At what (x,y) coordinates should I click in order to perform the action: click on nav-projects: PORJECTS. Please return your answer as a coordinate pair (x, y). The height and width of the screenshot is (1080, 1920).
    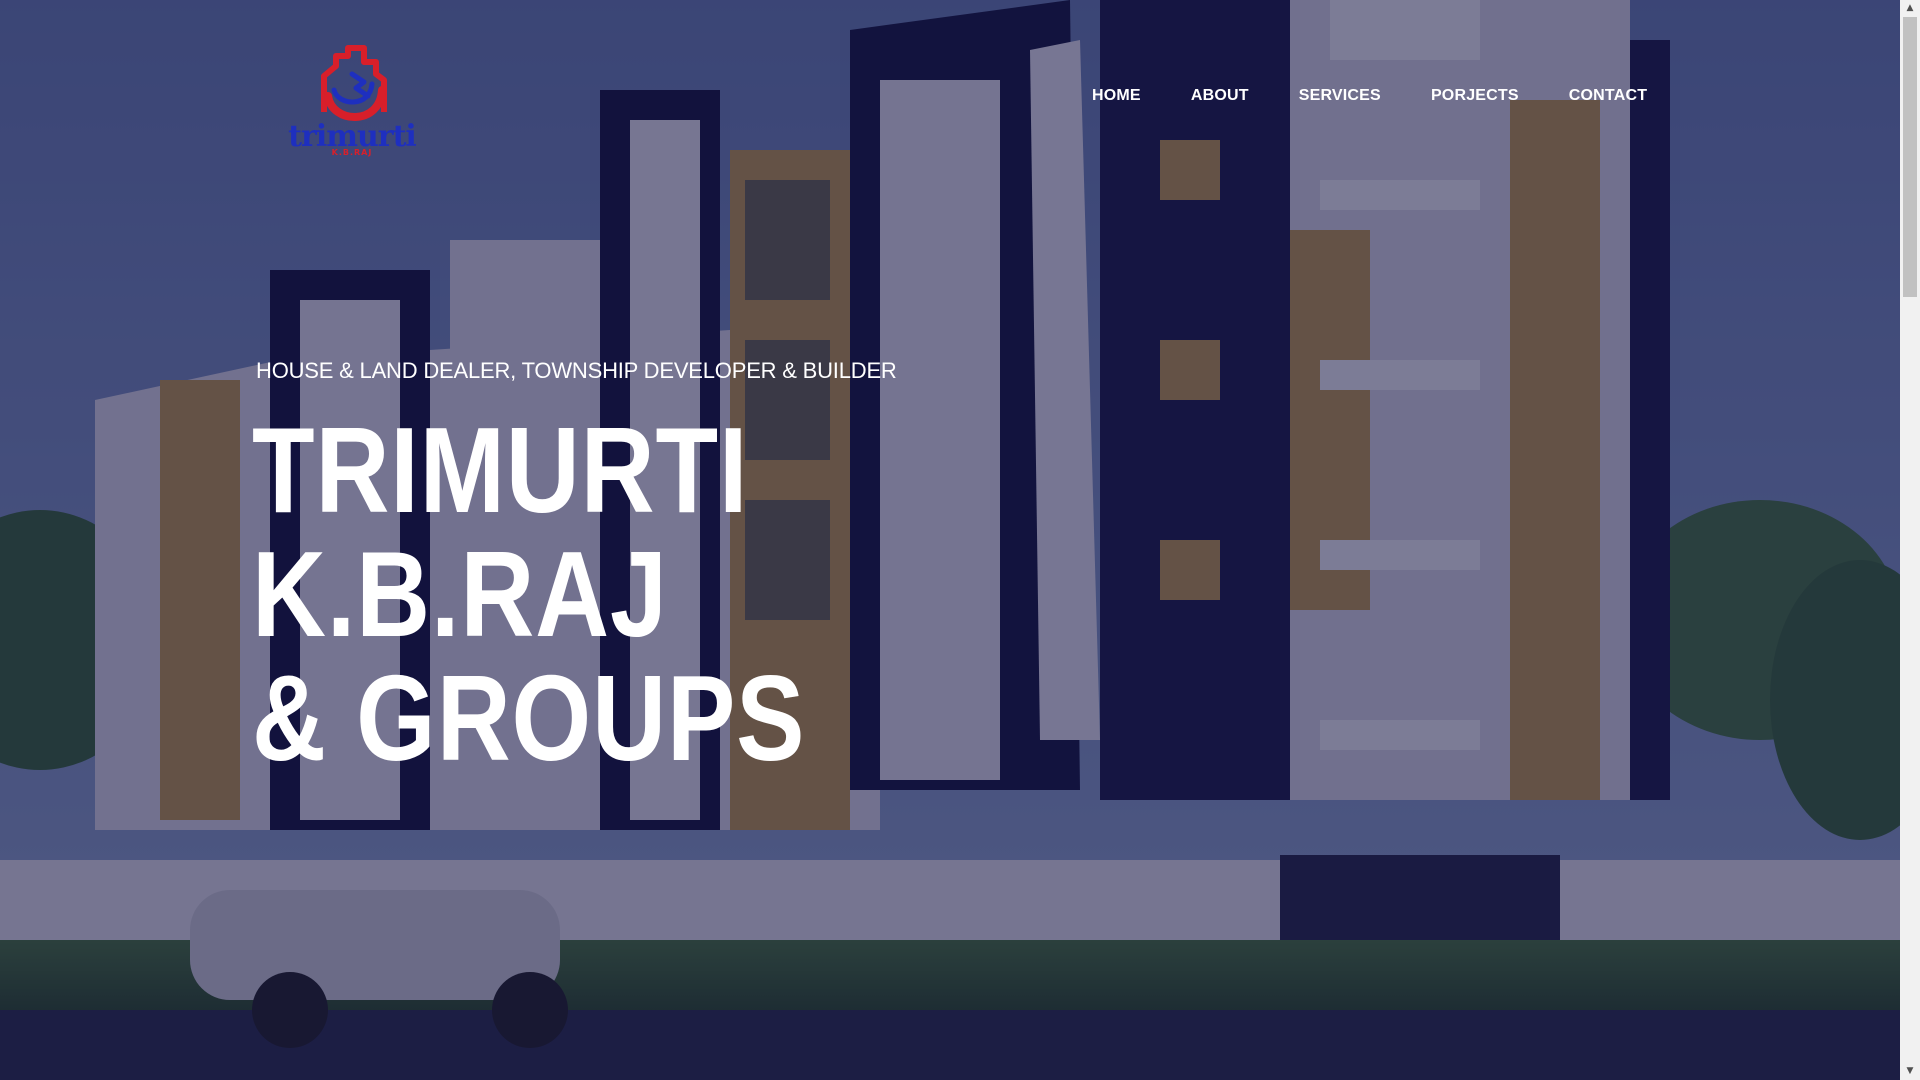
    Looking at the image, I should click on (1475, 96).